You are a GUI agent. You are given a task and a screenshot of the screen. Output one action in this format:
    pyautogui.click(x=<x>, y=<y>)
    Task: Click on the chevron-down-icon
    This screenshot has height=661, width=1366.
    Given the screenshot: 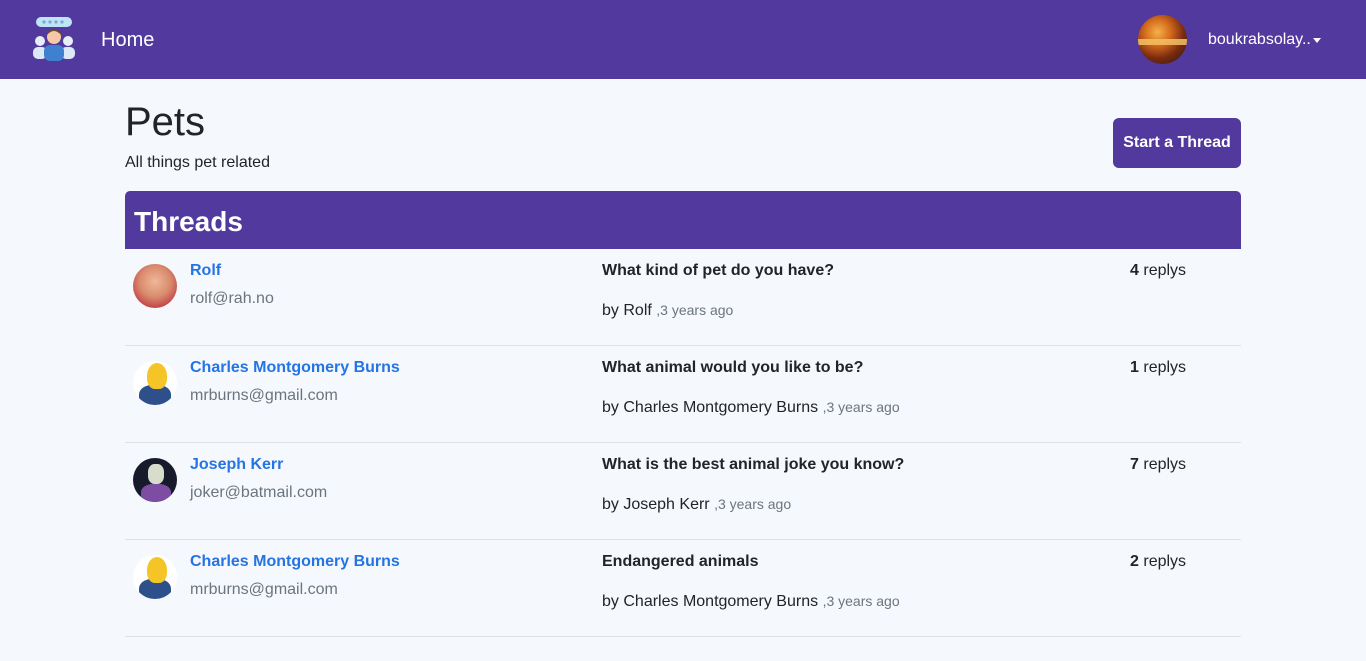 What is the action you would take?
    pyautogui.click(x=1317, y=40)
    